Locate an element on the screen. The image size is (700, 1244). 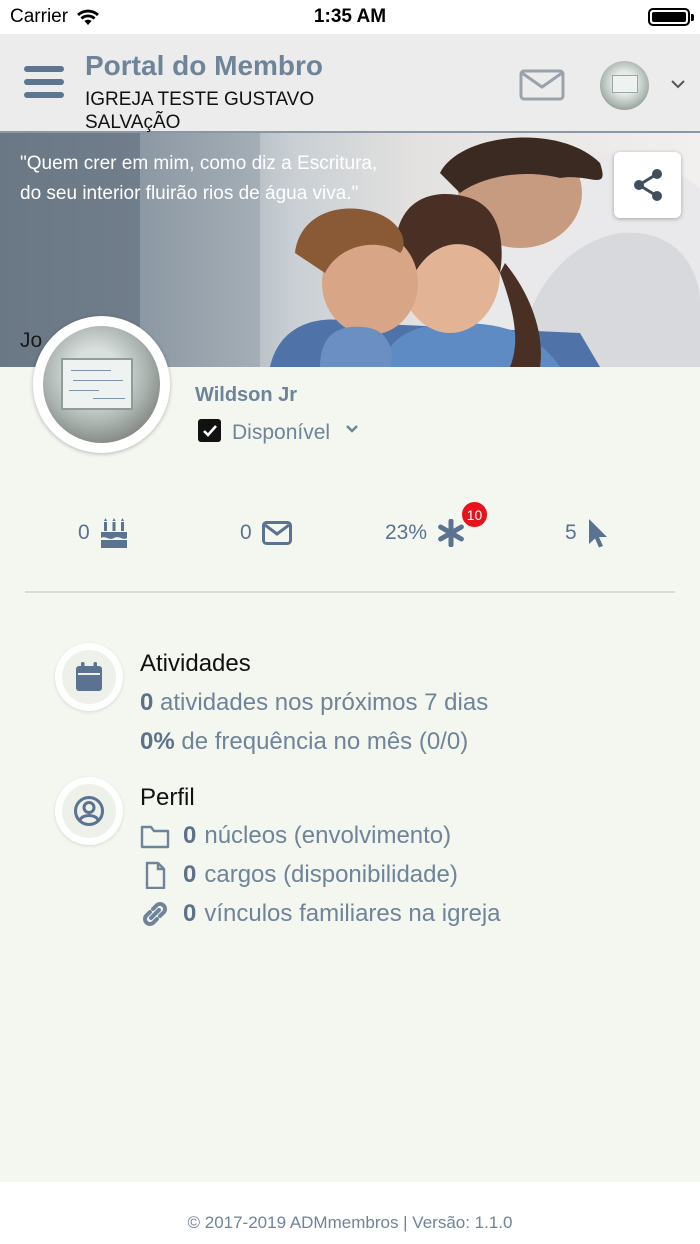
vinculos-count: 0 is located at coordinates (190, 913).